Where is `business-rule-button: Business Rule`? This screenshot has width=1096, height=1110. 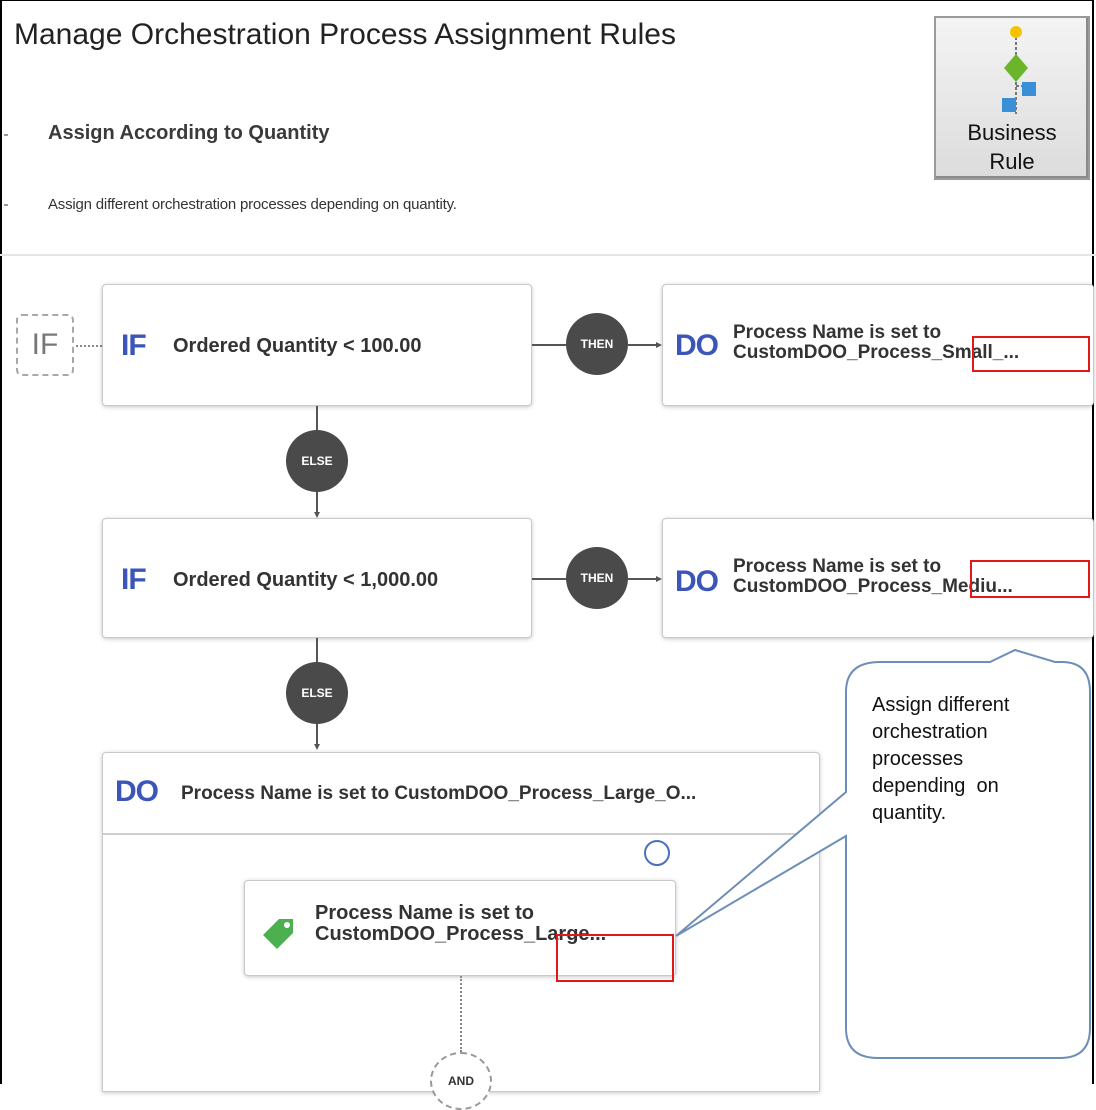
business-rule-button: Business Rule is located at coordinates (1012, 98).